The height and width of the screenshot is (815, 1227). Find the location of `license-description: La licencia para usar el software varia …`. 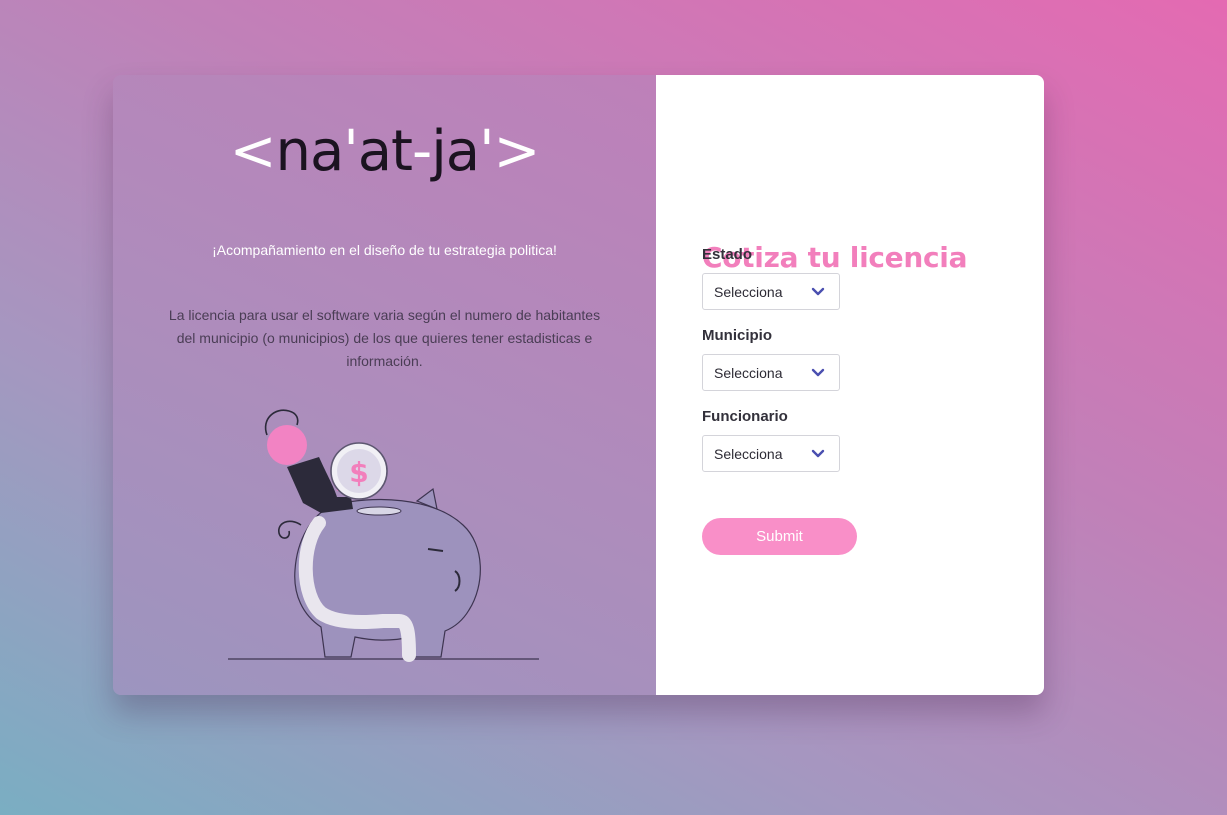

license-description: La licencia para usar el software varia … is located at coordinates (384, 338).